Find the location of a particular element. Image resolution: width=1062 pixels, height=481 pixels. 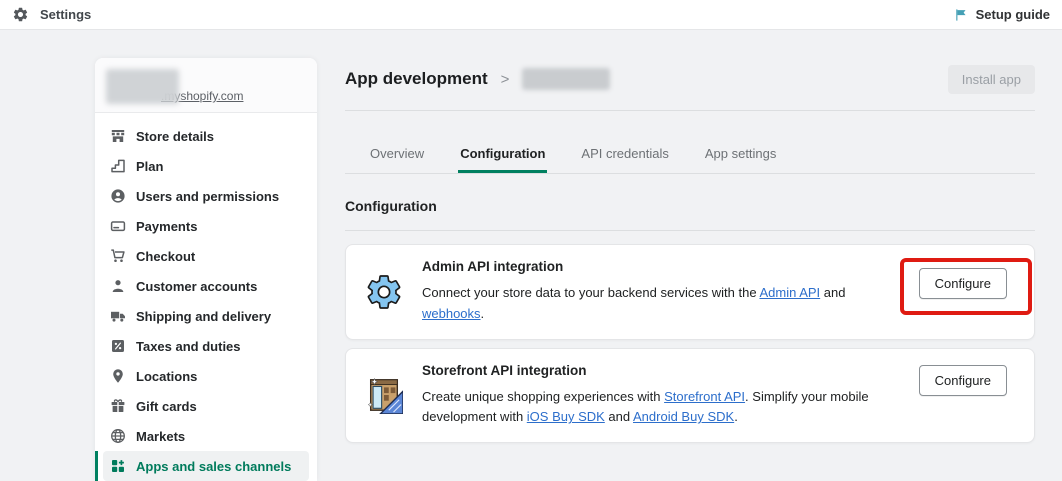

markets-globe-icon is located at coordinates (118, 436).